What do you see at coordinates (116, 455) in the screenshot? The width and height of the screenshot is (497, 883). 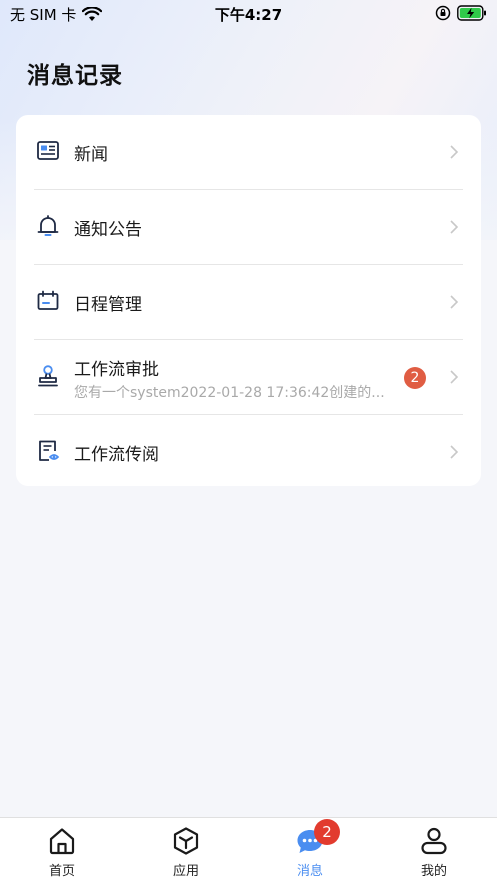 I see `message-item-title: 工作流传阅` at bounding box center [116, 455].